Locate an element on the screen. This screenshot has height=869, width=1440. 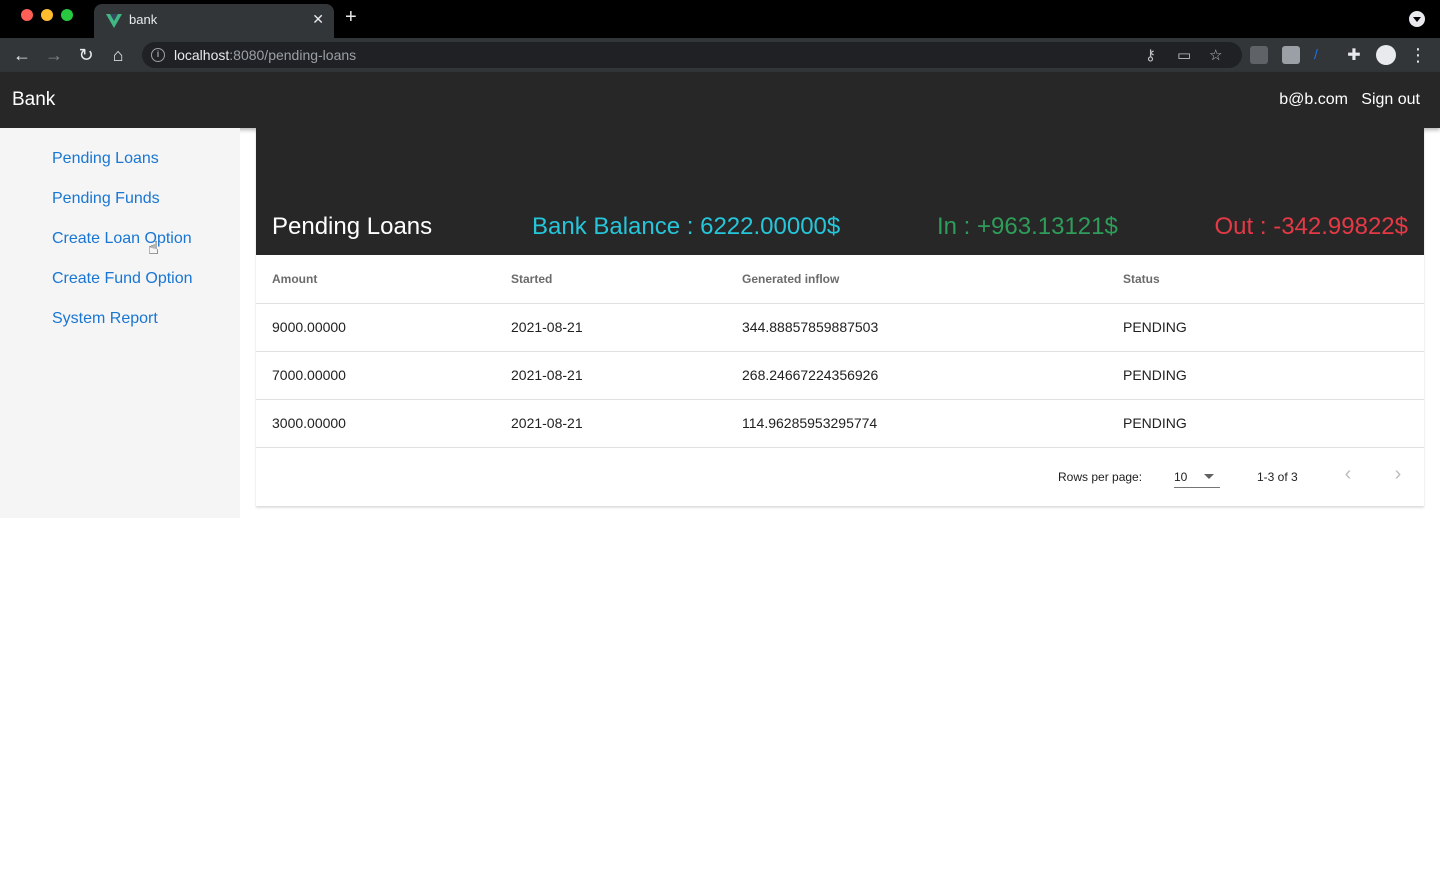
app-header: Bank b@b.com Sign out is located at coordinates (720, 100).